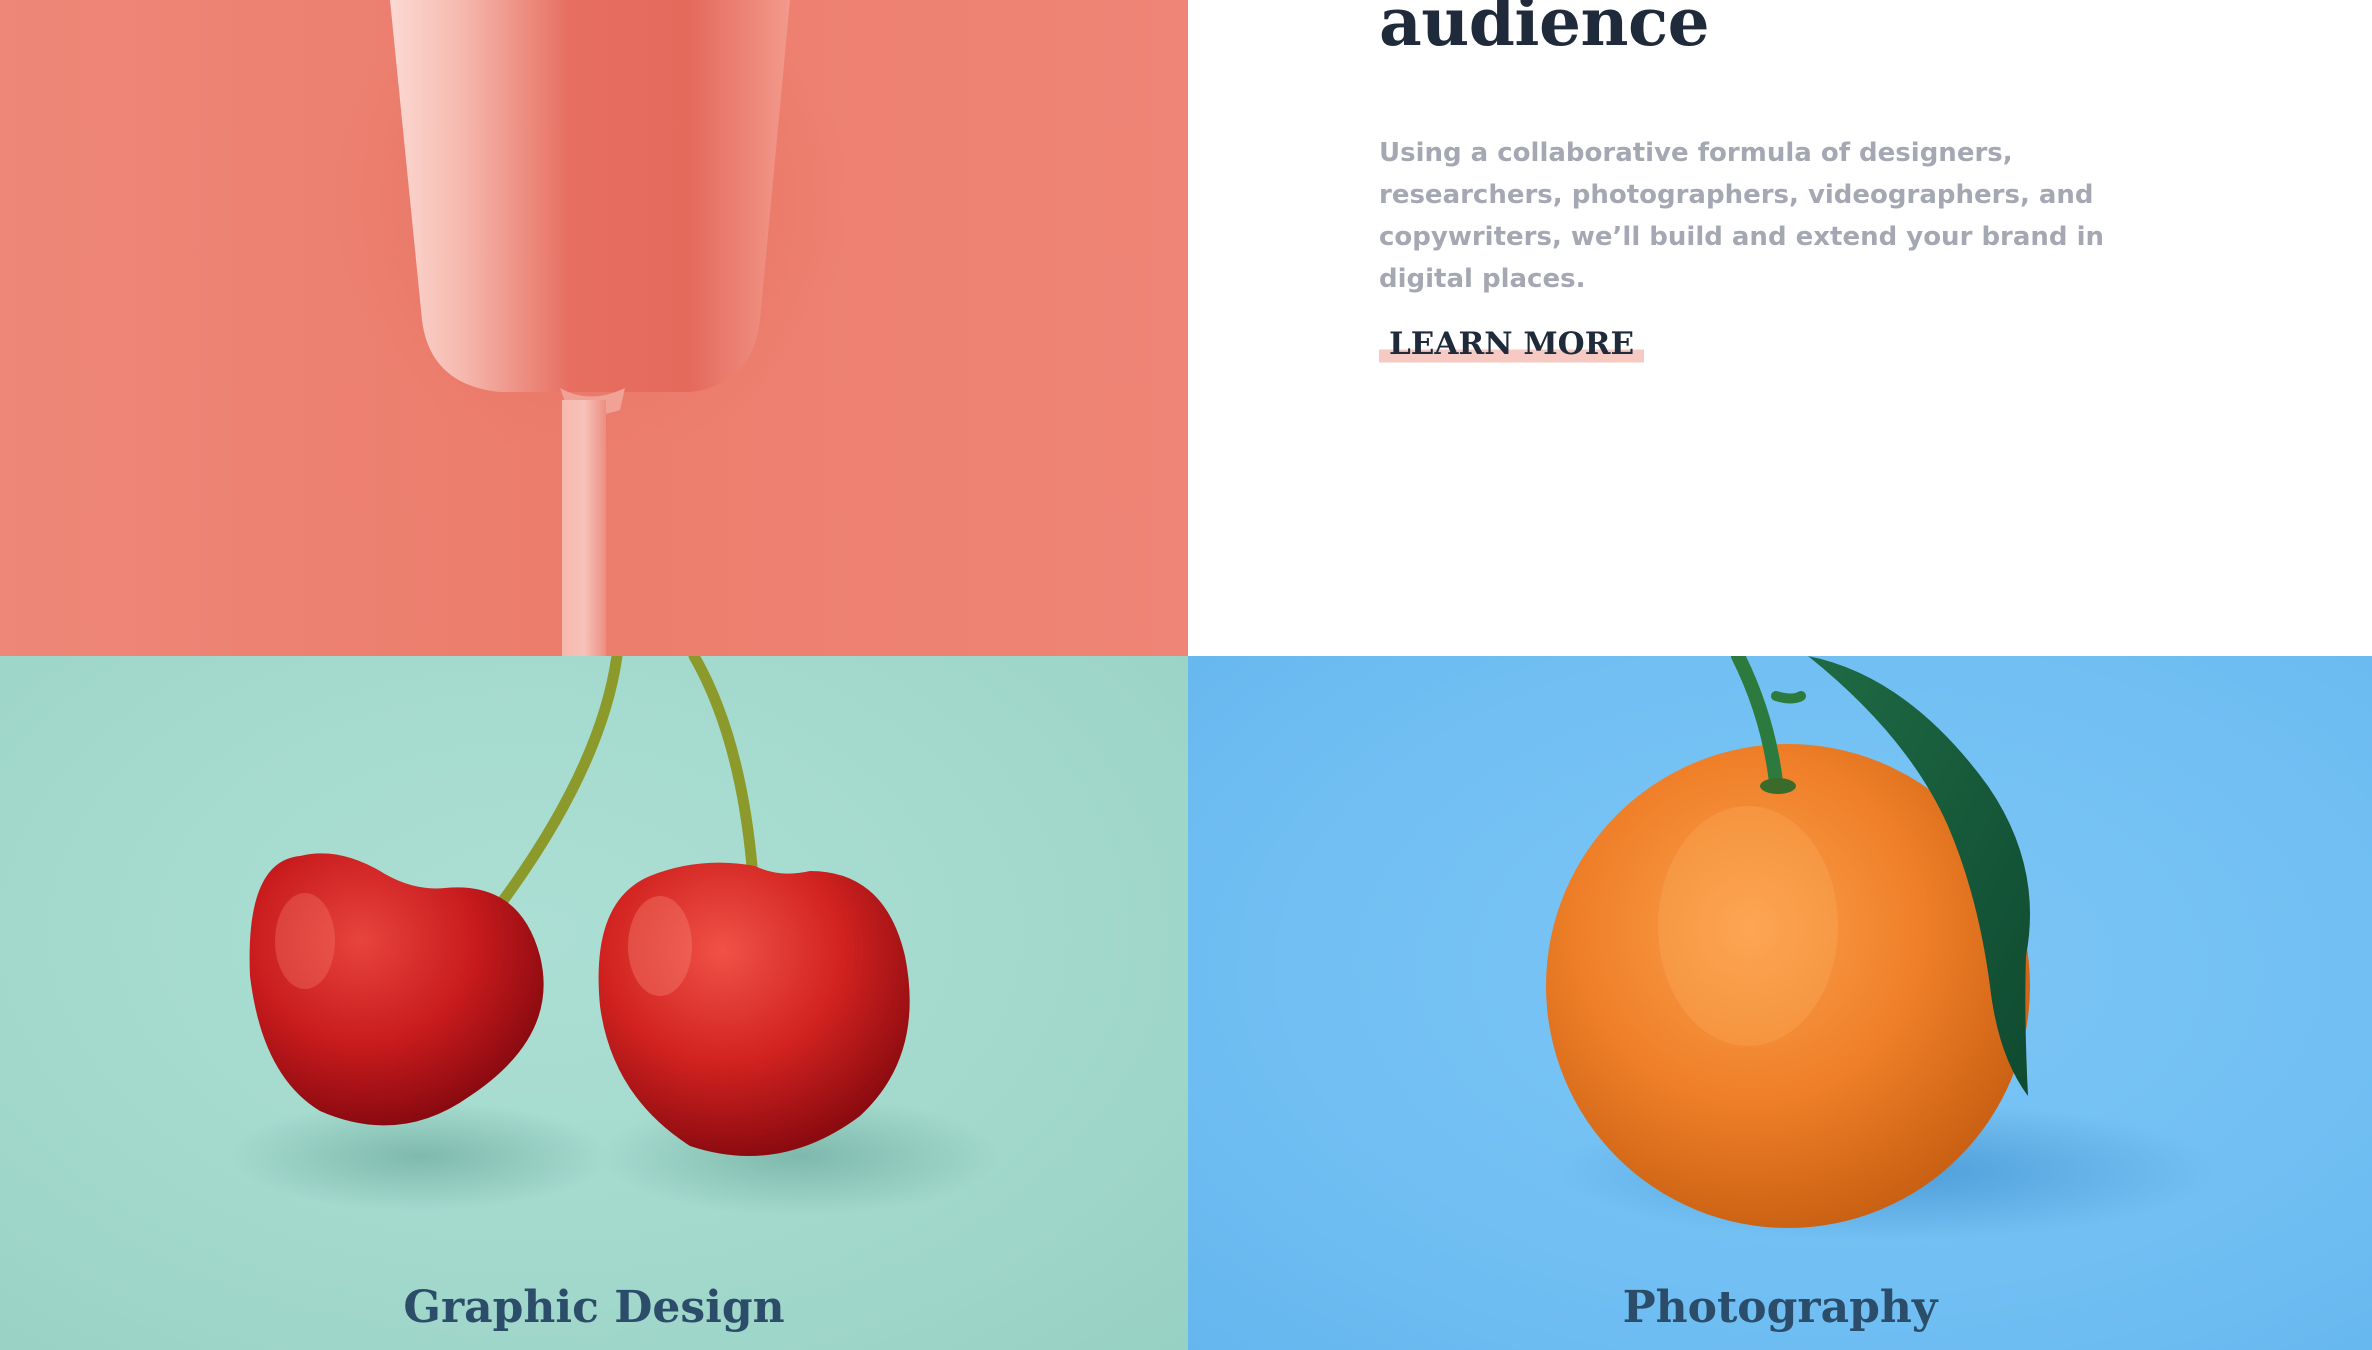 This screenshot has height=1350, width=2372. Describe the element at coordinates (1882, 948) in the screenshot. I see `orange-photo` at that location.